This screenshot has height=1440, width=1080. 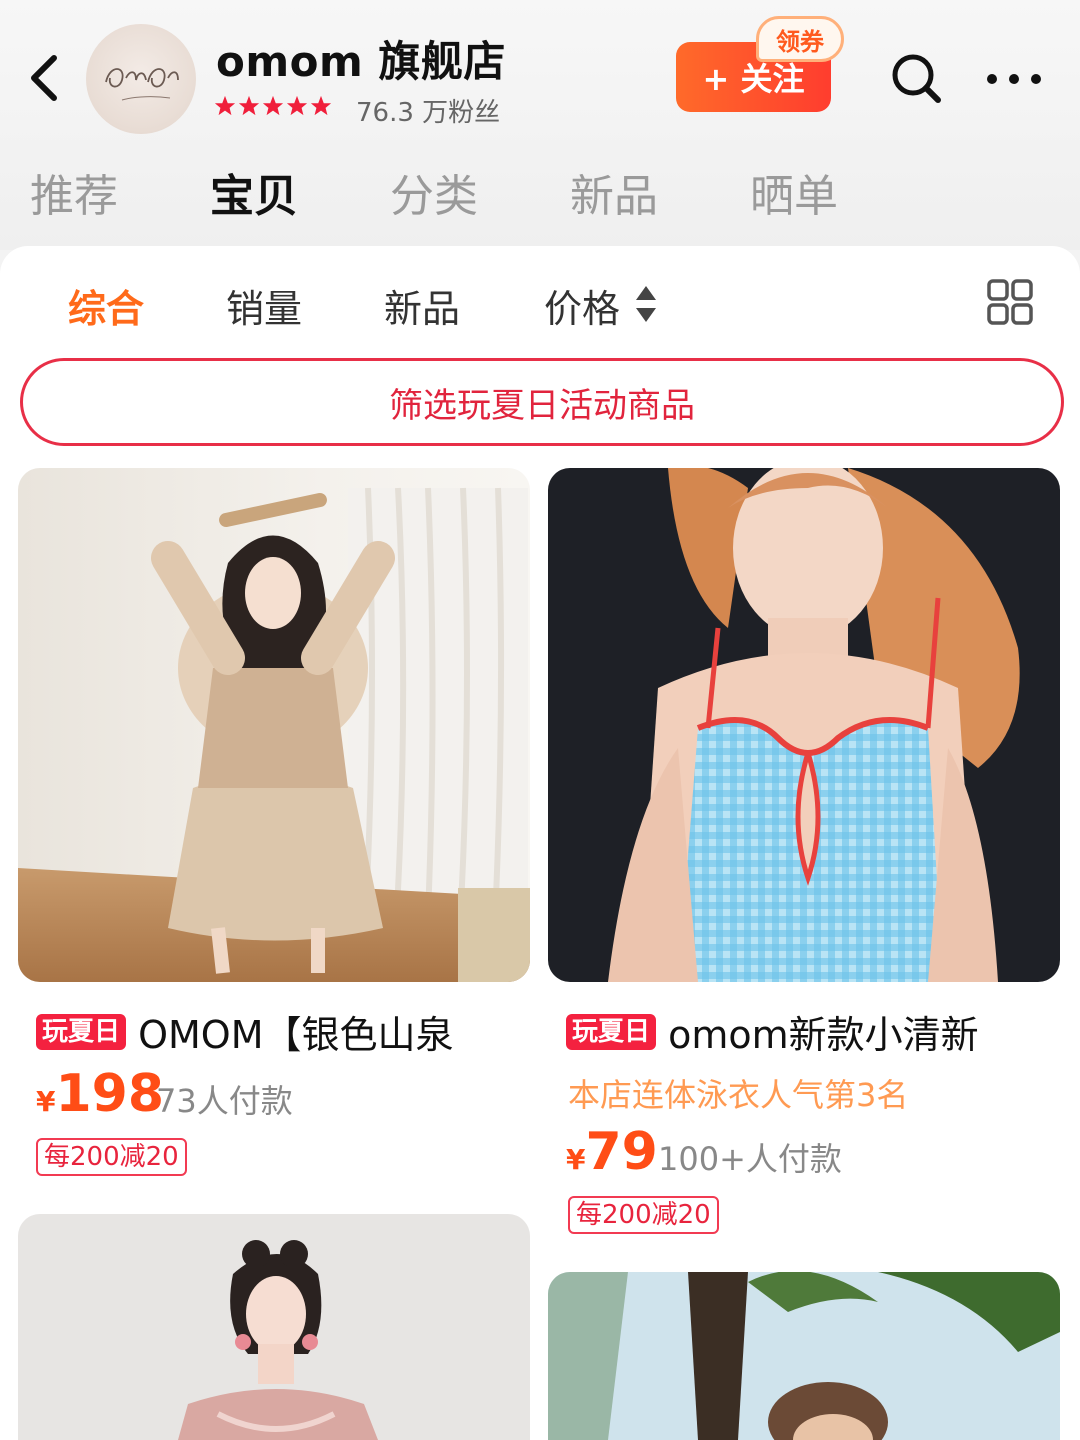 I want to click on coupon-badge: 领券, so click(x=800, y=39).